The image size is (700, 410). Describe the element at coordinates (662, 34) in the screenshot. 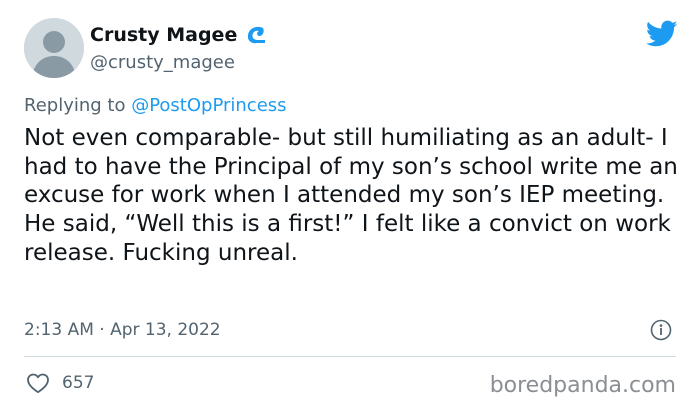

I see `twitter-bird-icon` at that location.